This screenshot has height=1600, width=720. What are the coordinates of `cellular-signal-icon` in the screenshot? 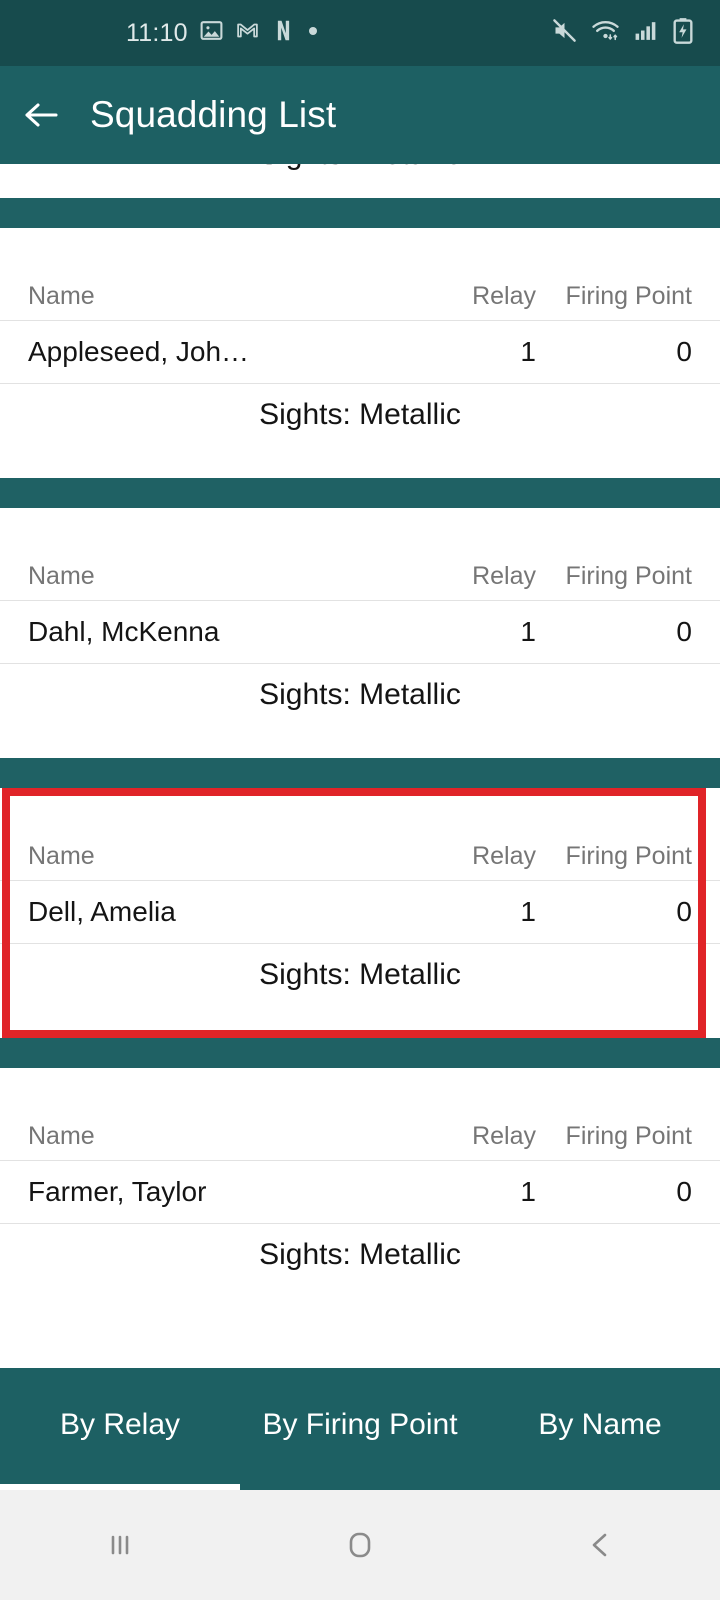 It's located at (646, 33).